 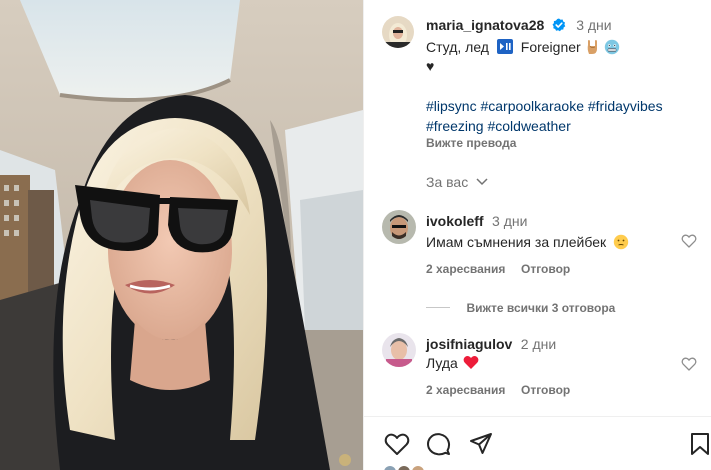 I want to click on comment-username: josifniagulov, so click(x=469, y=344).